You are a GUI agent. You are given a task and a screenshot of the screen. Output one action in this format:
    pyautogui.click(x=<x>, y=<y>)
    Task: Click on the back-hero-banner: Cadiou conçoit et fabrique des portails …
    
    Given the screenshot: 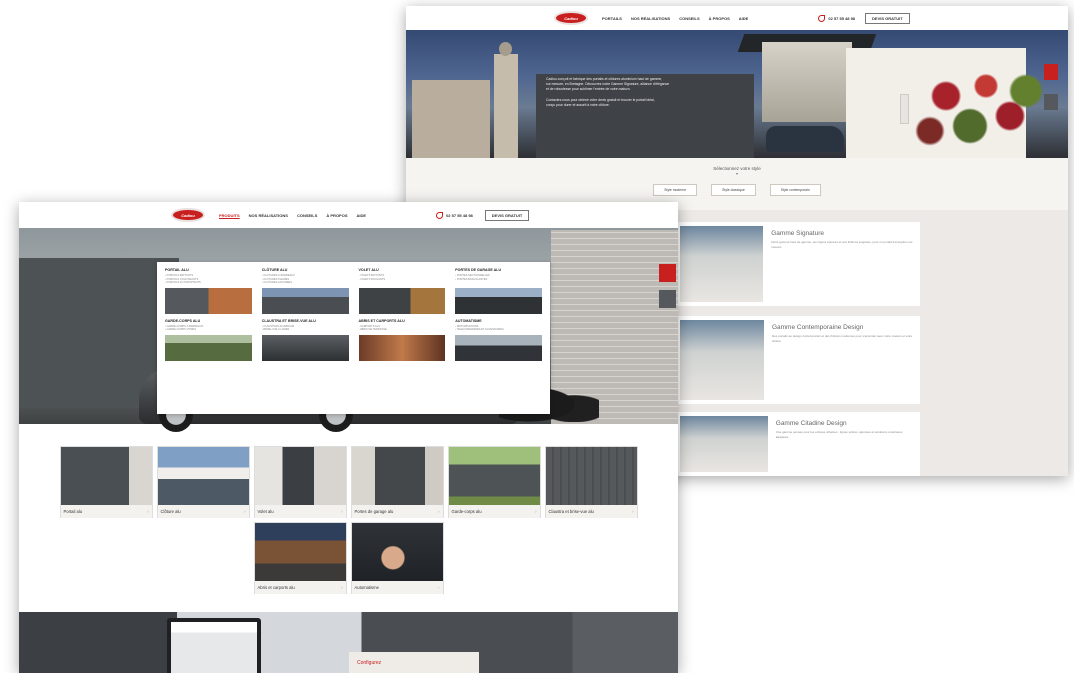 What is the action you would take?
    pyautogui.click(x=737, y=94)
    